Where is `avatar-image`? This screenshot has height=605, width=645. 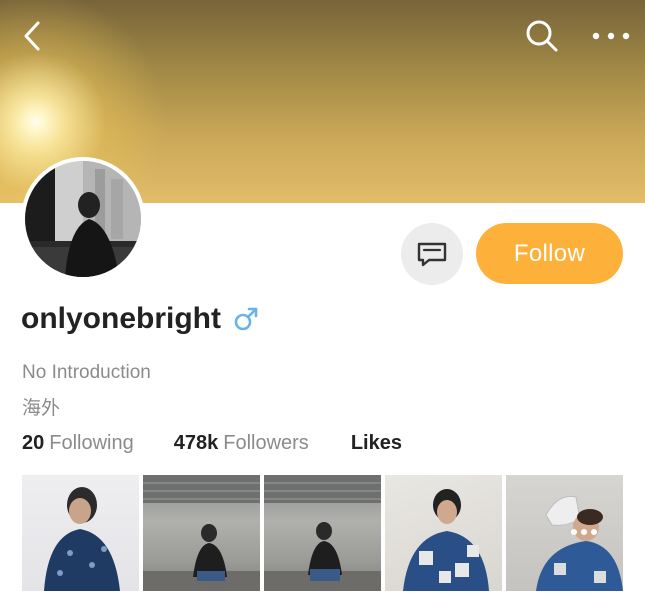 avatar-image is located at coordinates (83, 219).